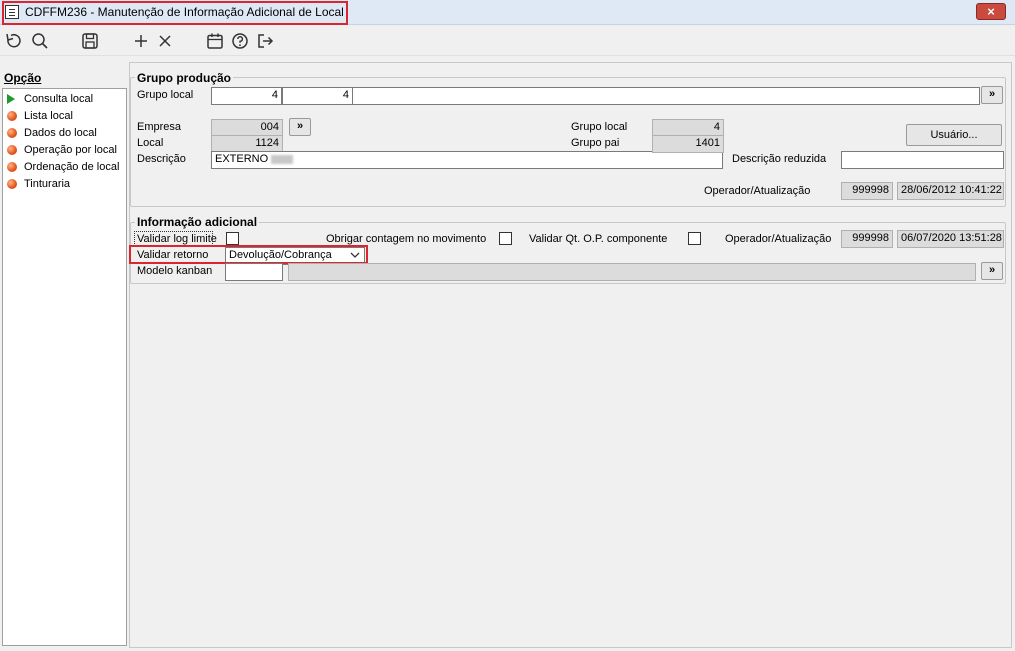  Describe the element at coordinates (265, 41) in the screenshot. I see `exit-icon` at that location.